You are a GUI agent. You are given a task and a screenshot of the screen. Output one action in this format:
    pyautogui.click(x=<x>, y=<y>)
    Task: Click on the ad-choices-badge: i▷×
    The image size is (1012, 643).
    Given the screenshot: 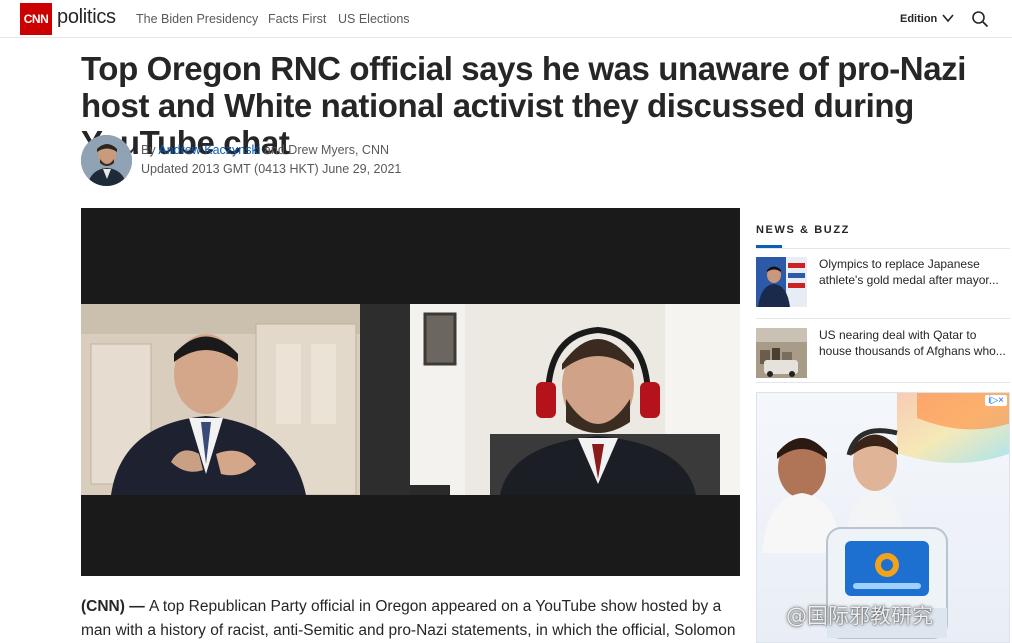 What is the action you would take?
    pyautogui.click(x=996, y=400)
    